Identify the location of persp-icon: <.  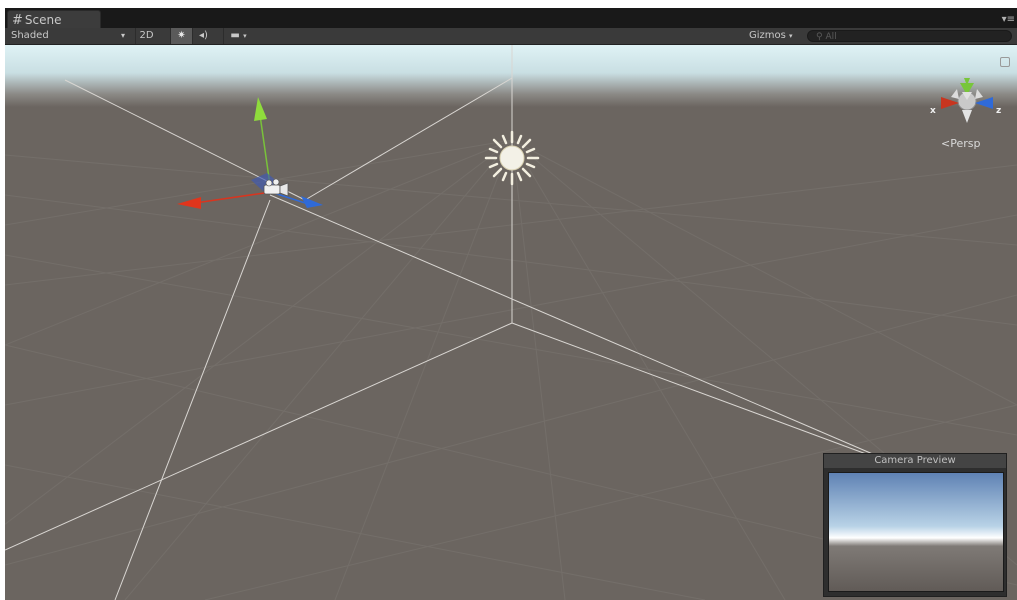
(946, 143).